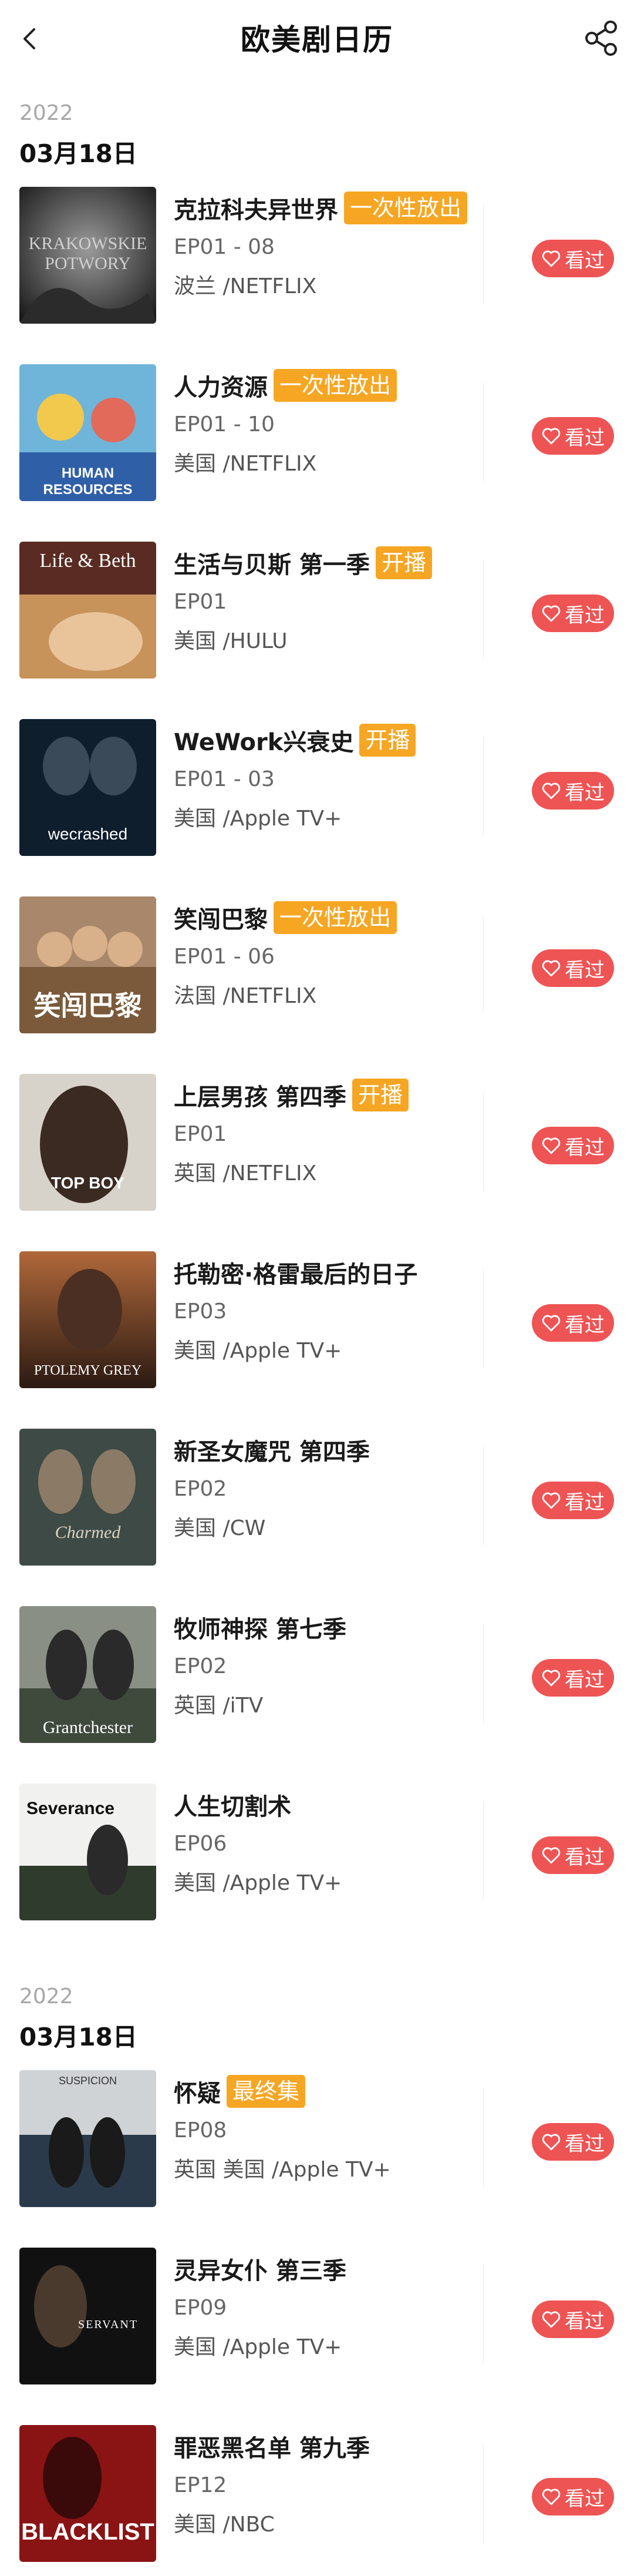 This screenshot has height=2576, width=634. I want to click on release-tag: 一次性放出, so click(406, 208).